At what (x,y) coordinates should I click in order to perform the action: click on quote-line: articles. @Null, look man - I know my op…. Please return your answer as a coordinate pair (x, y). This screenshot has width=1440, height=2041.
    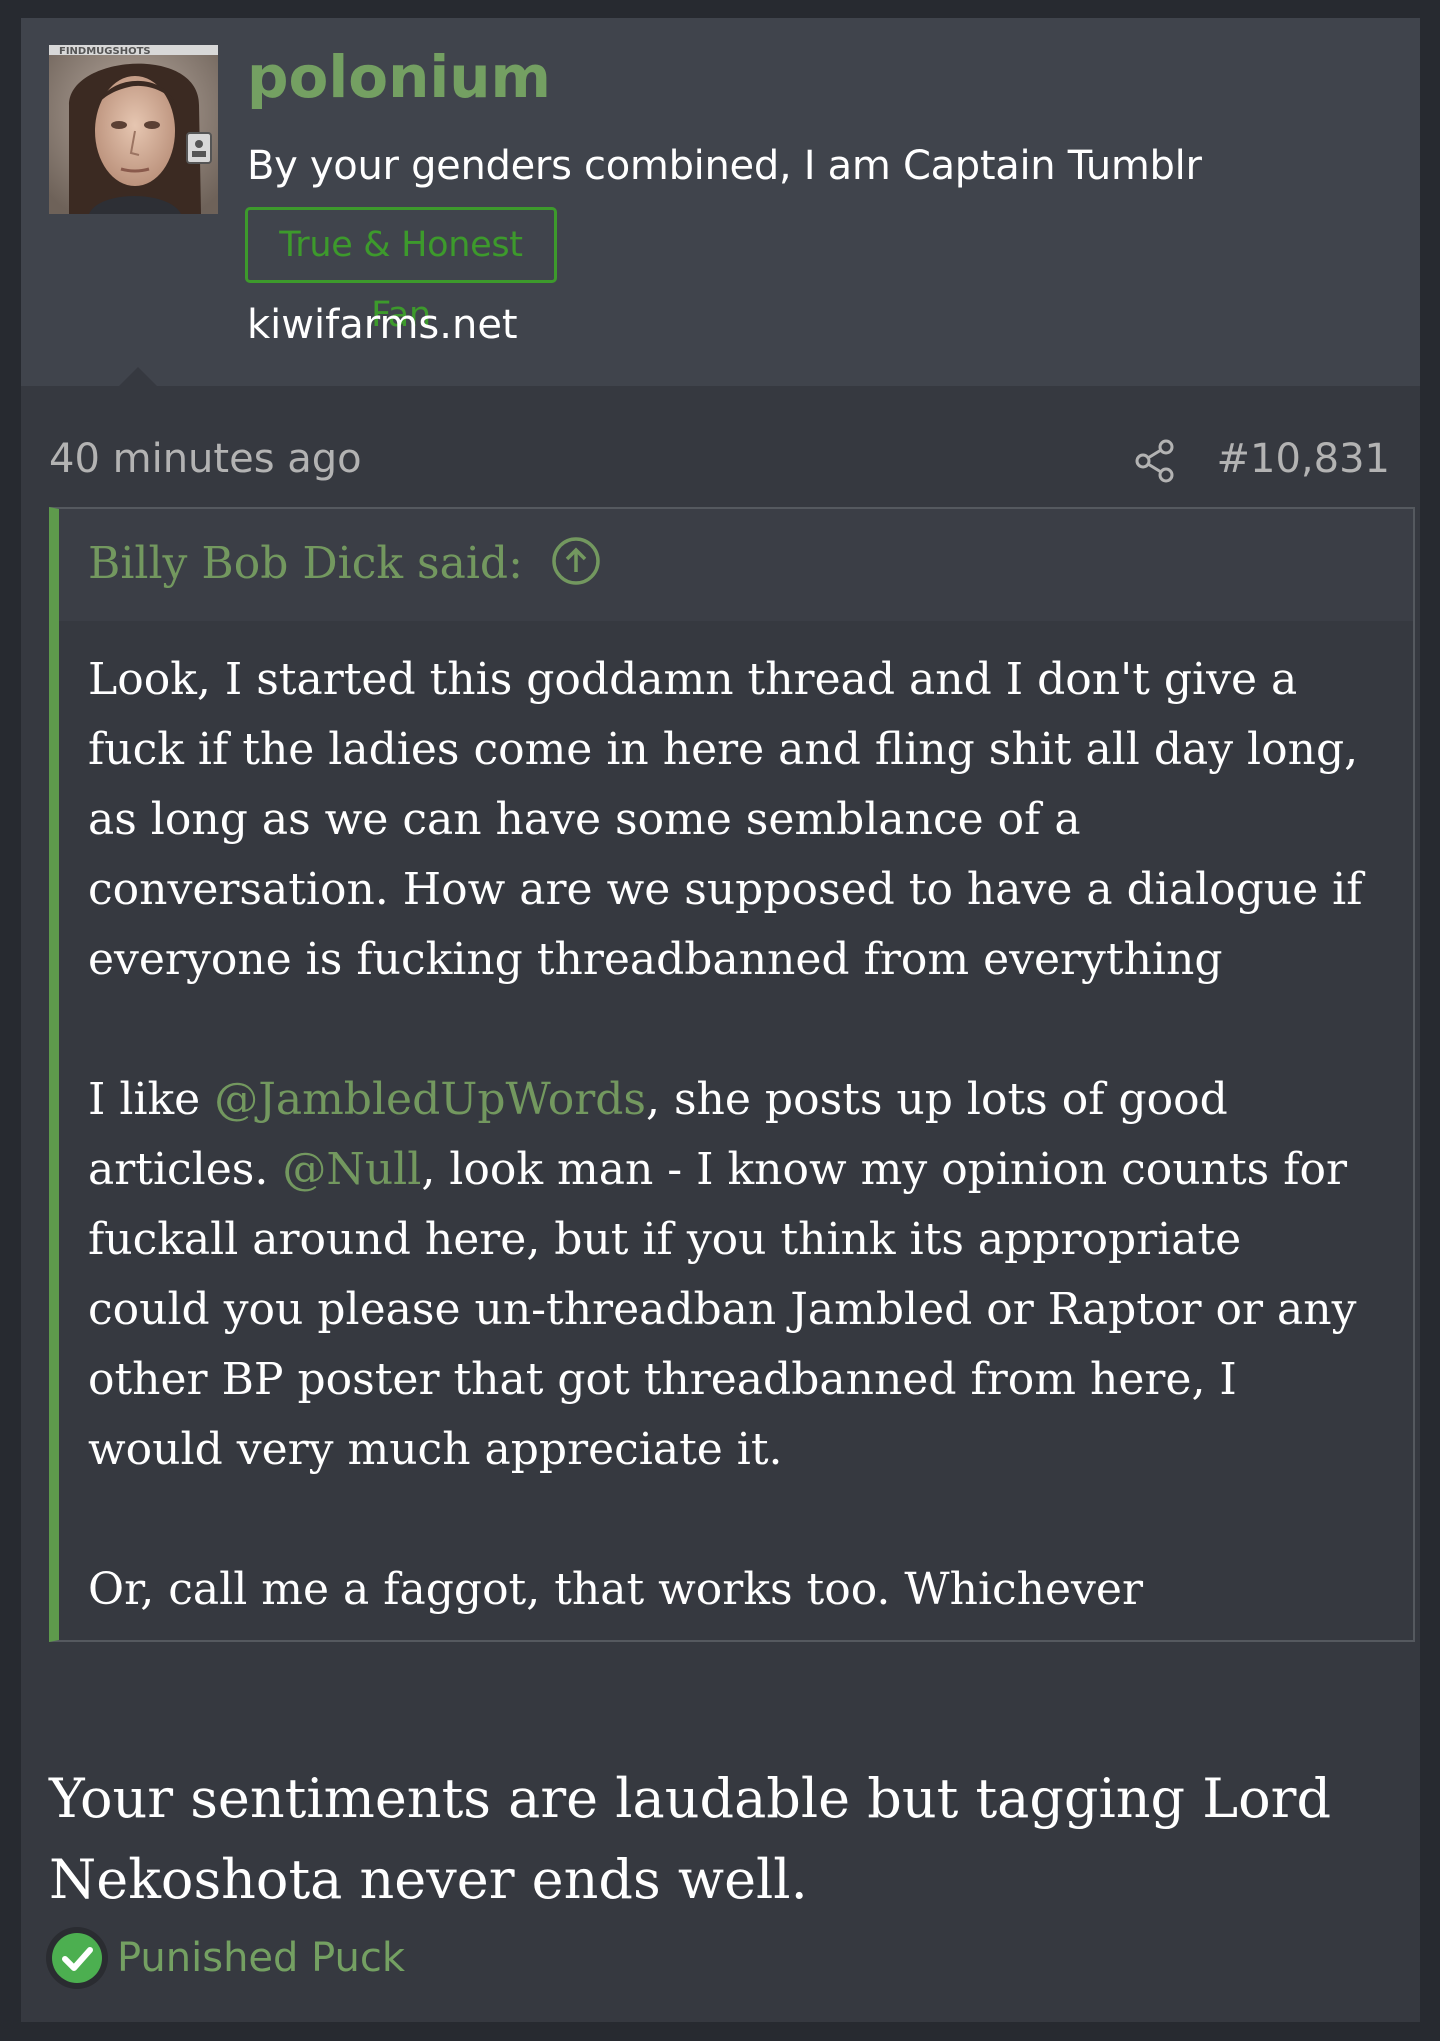
    Looking at the image, I should click on (743, 1170).